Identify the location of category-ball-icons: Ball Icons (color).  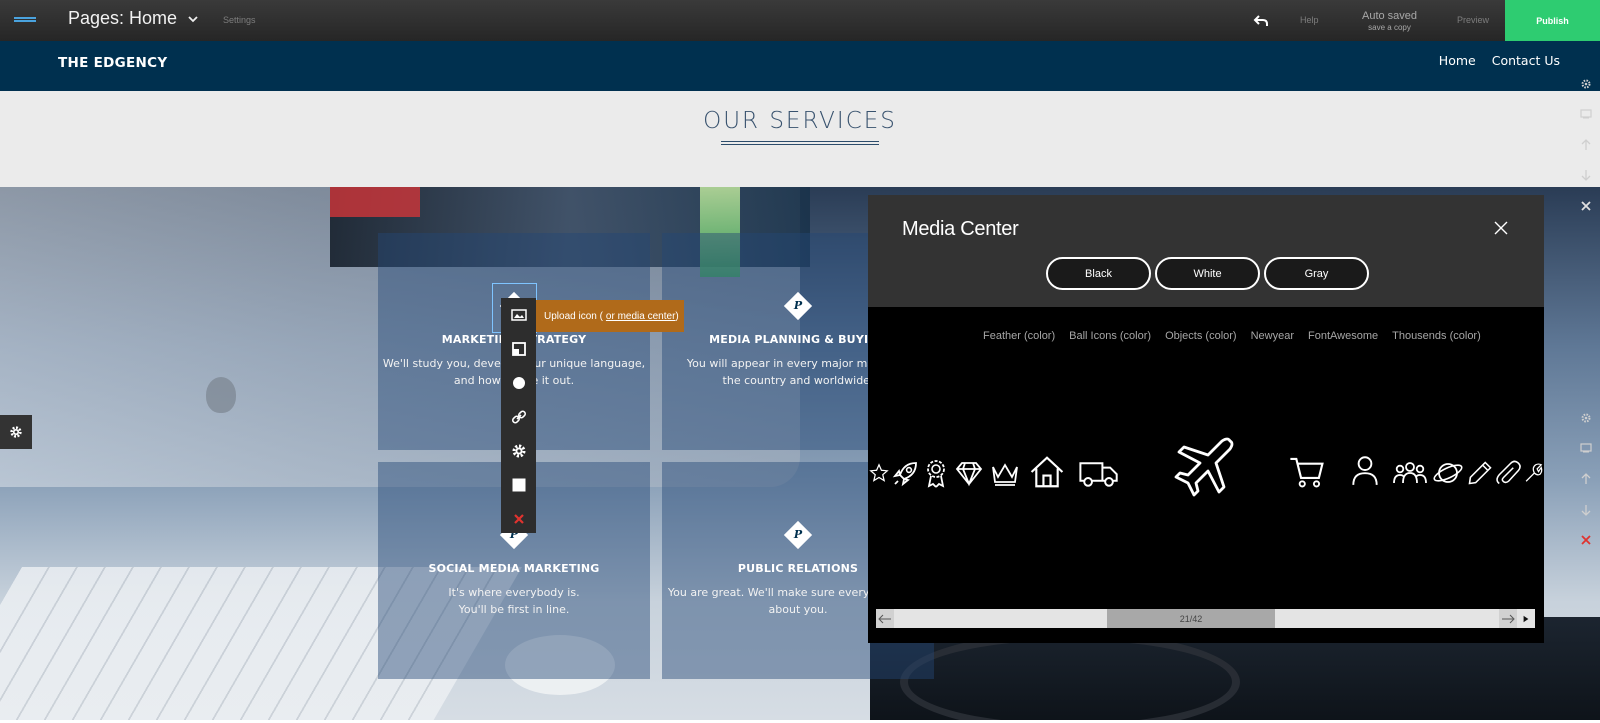
(1110, 336).